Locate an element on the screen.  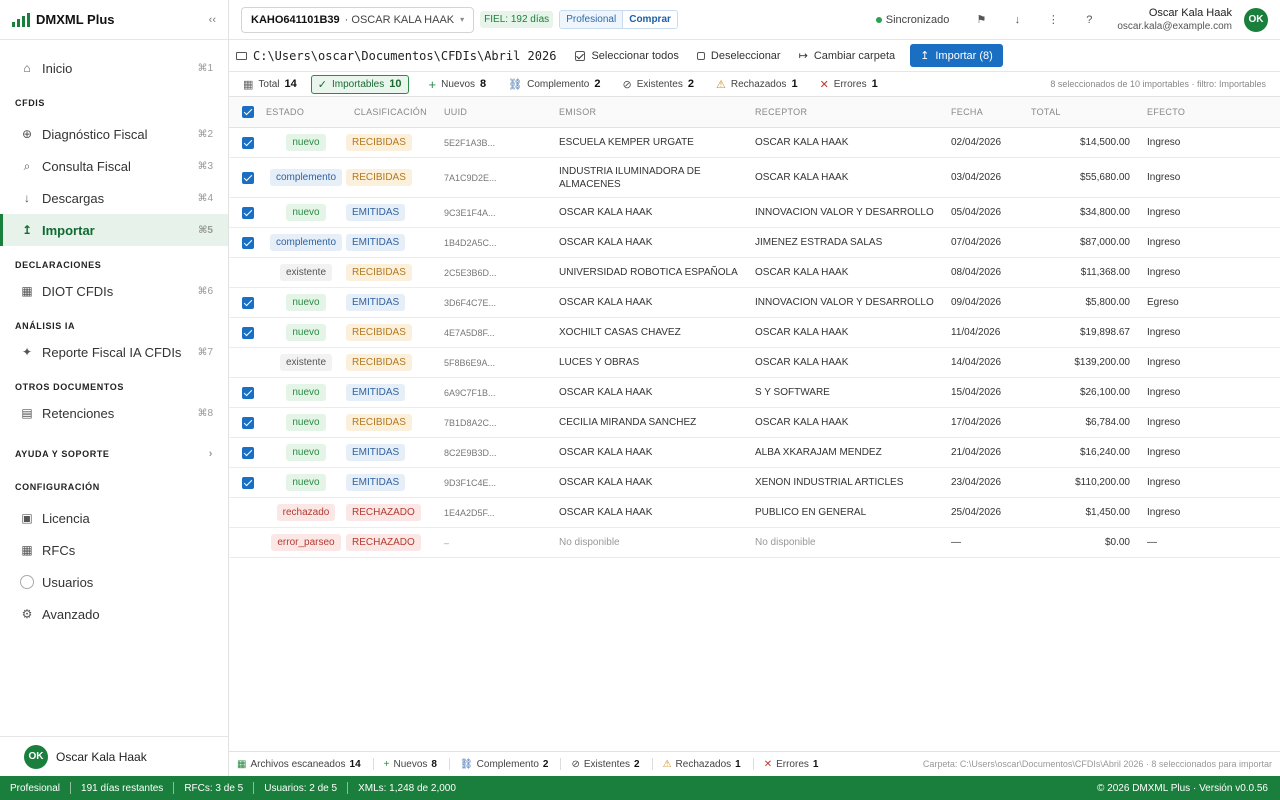
sidebar-item-retenciones: ▤ Retenciones ⌘8 is located at coordinates (114, 413).